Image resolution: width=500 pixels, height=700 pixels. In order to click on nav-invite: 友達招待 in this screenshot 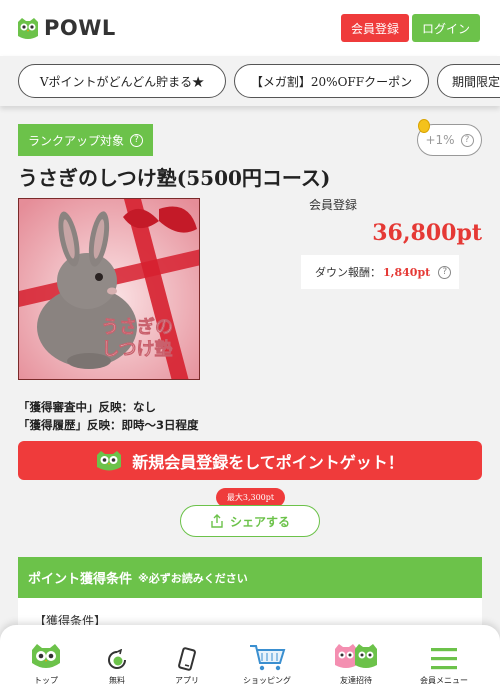, I will do `click(356, 669)`.